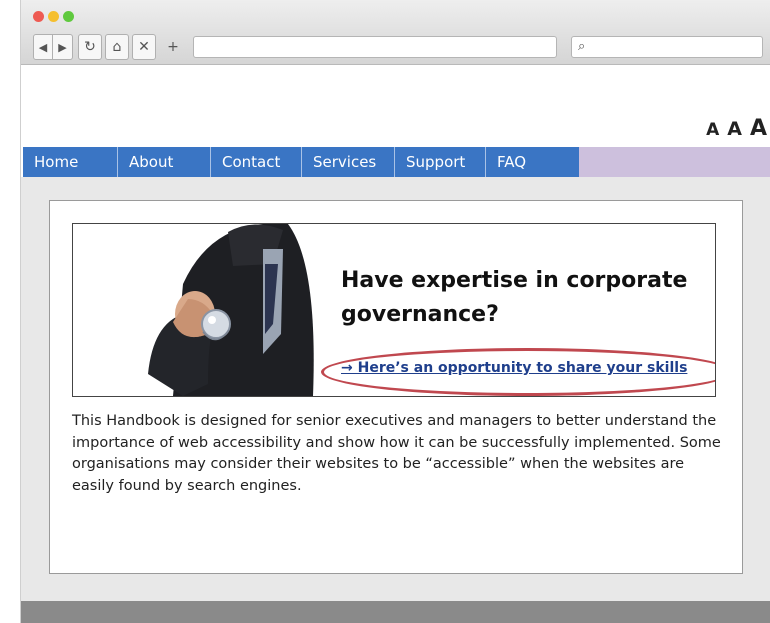 Image resolution: width=770 pixels, height=623 pixels. I want to click on stop-button: ✕, so click(144, 47).